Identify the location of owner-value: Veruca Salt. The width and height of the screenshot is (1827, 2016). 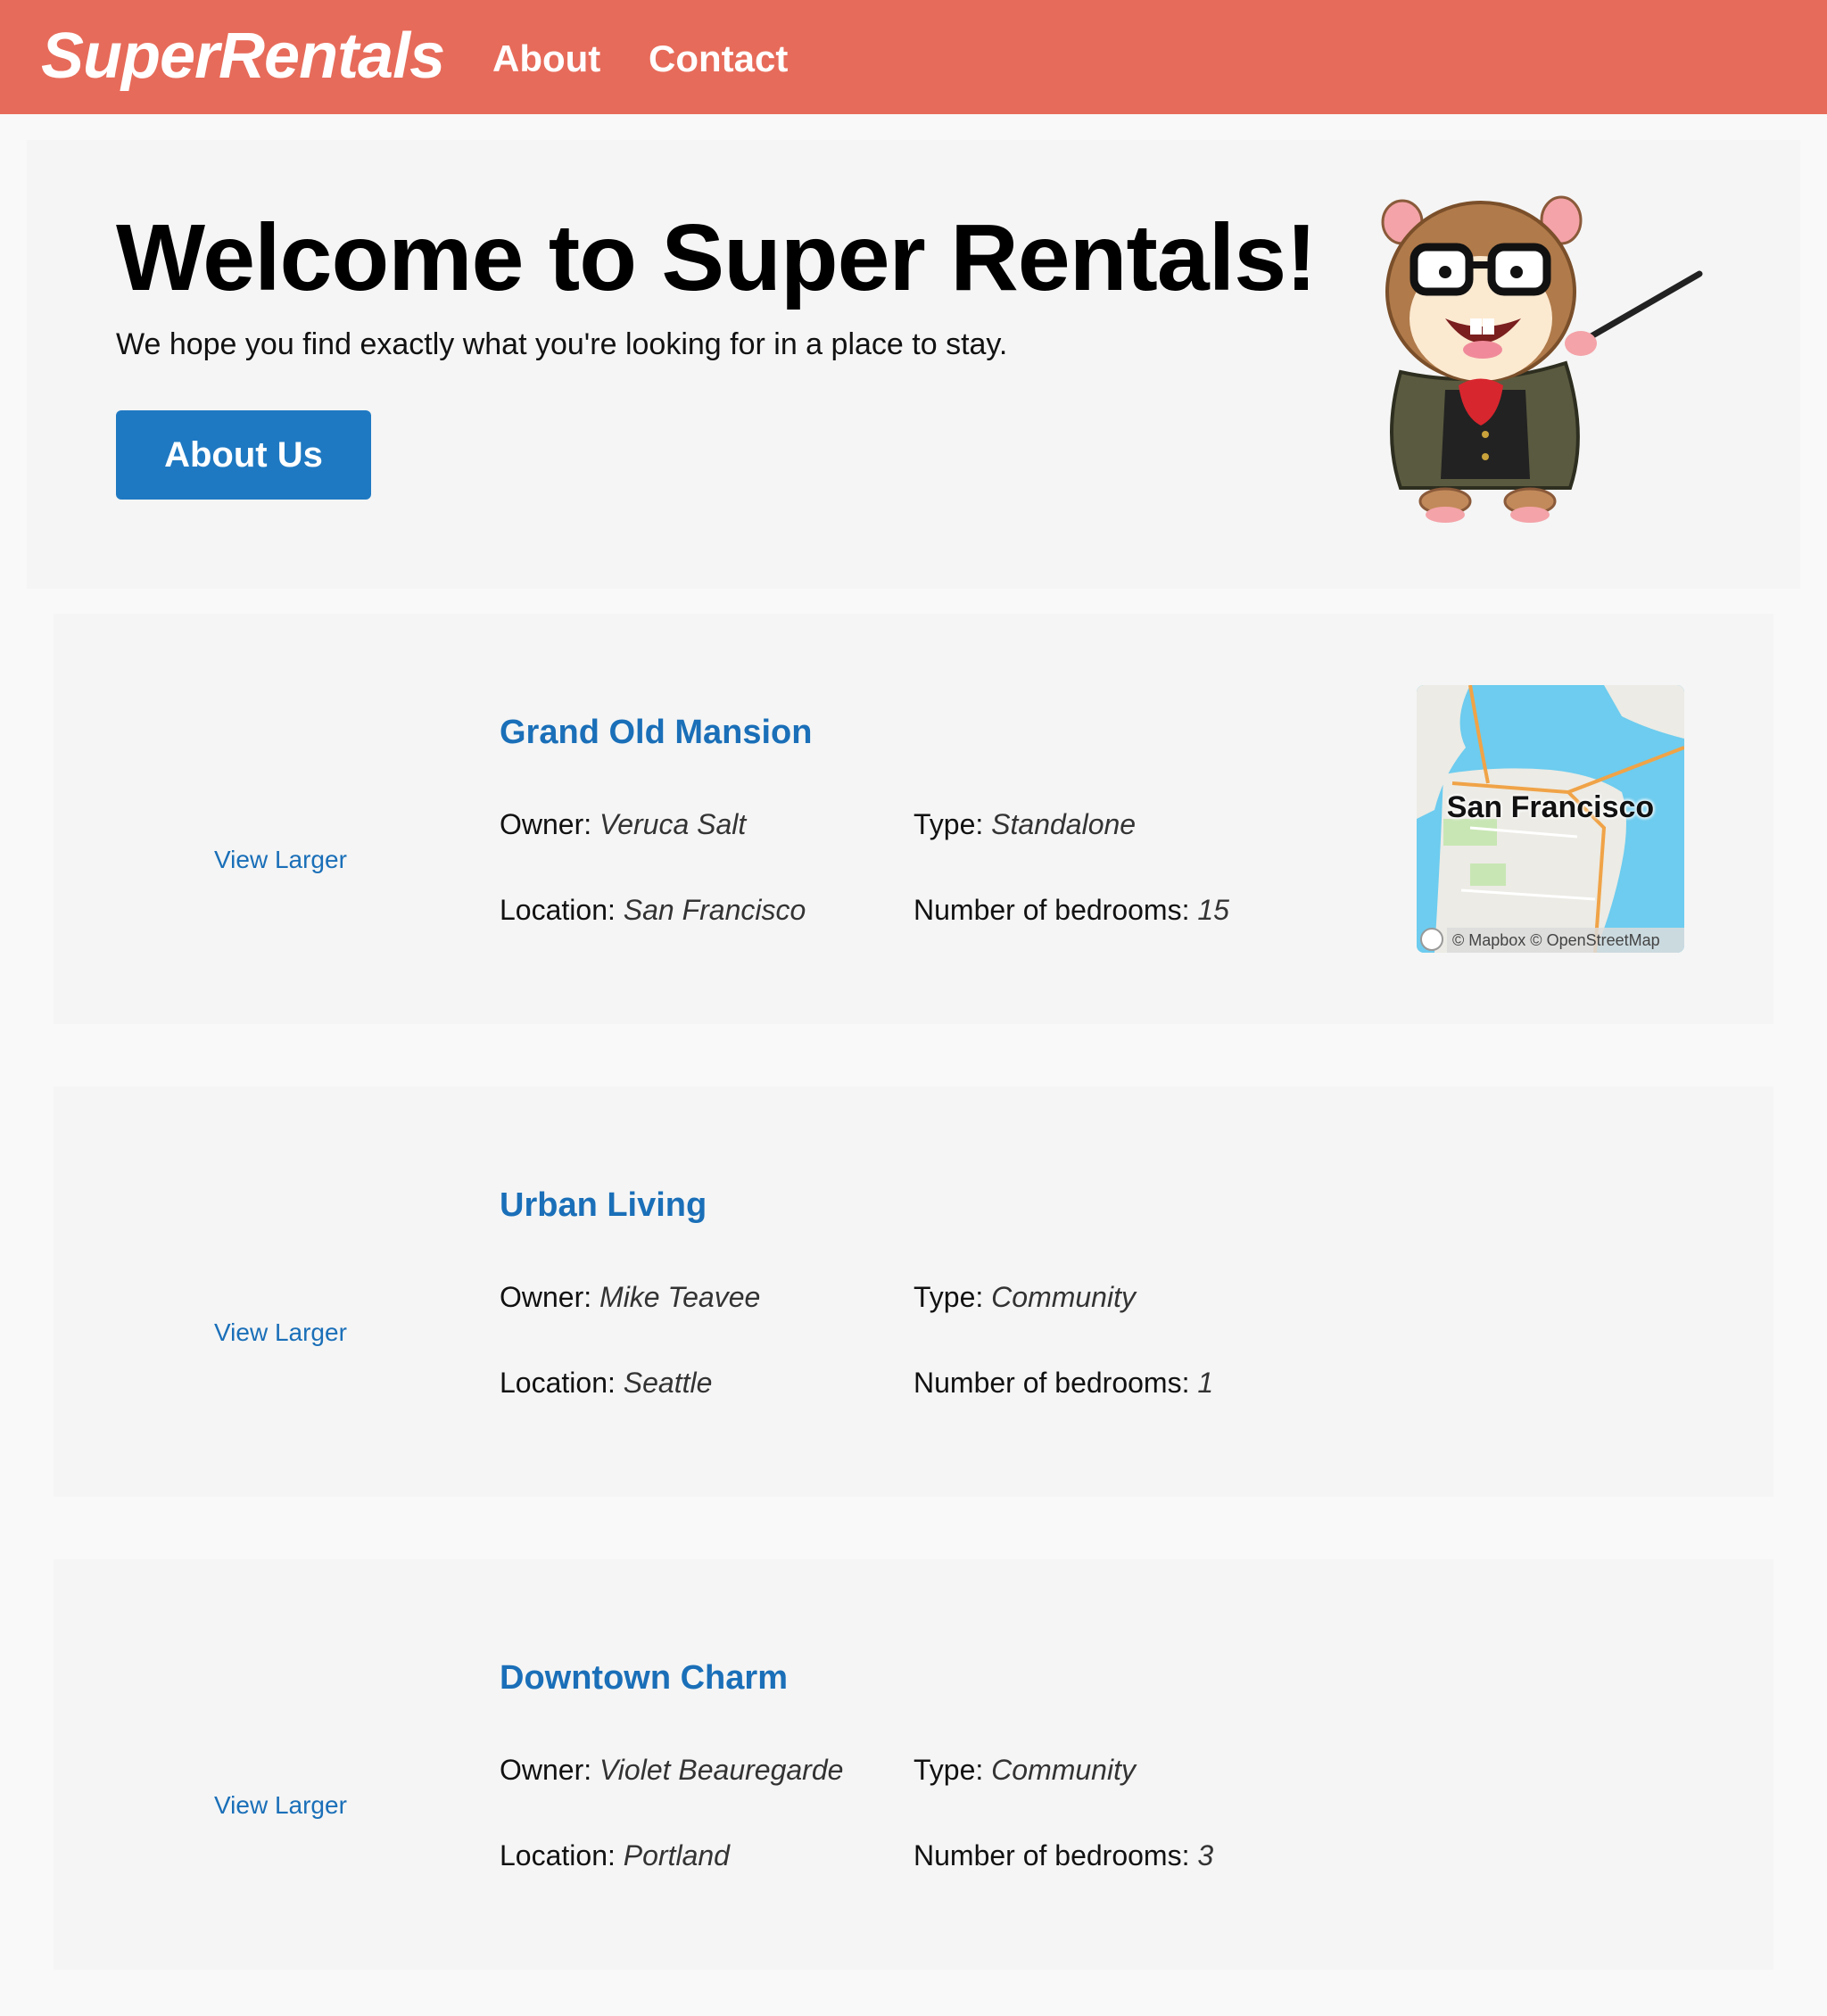
(673, 824).